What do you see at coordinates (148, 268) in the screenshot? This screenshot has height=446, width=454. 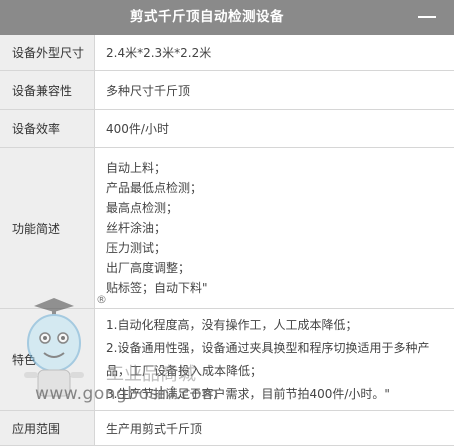 I see `function-item: 出厂高度调整；` at bounding box center [148, 268].